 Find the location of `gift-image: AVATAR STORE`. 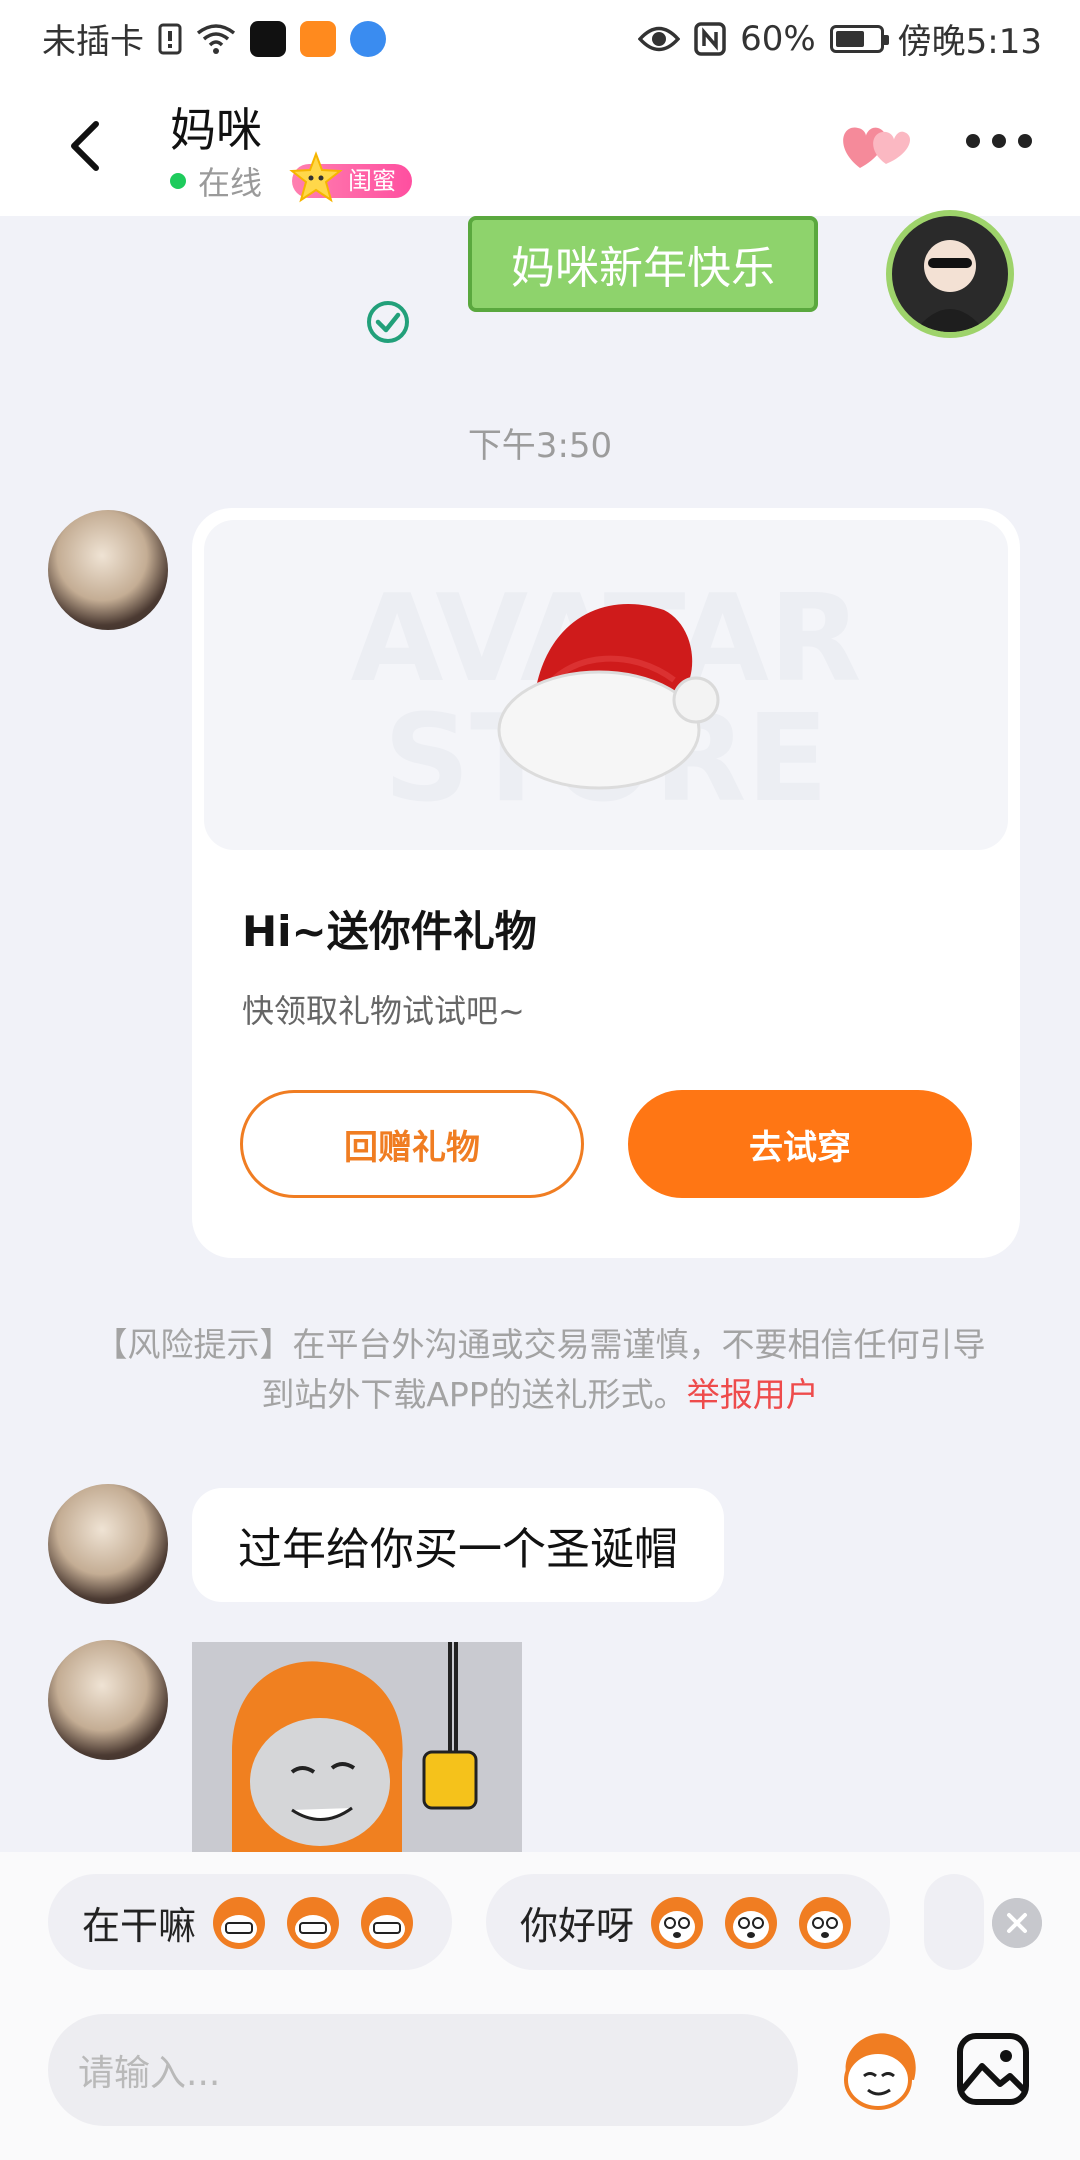

gift-image: AVATAR STORE is located at coordinates (606, 685).